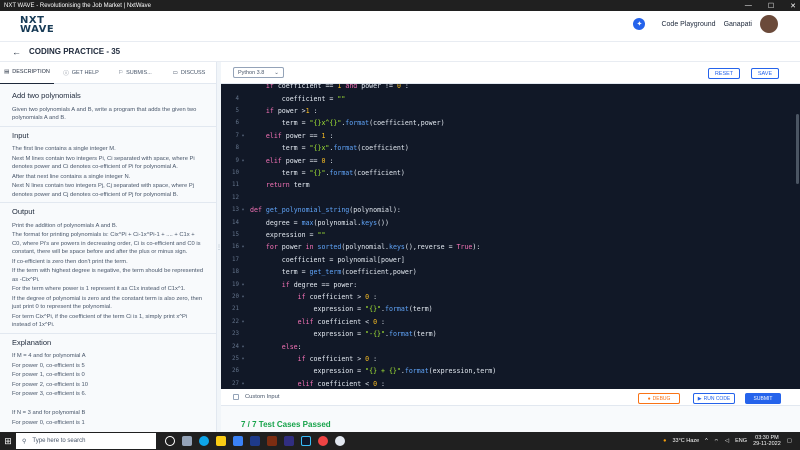 This screenshot has width=800, height=450. What do you see at coordinates (510, 383) in the screenshot?
I see `code-line: 27 ▾ elif coefficient < 0 :` at bounding box center [510, 383].